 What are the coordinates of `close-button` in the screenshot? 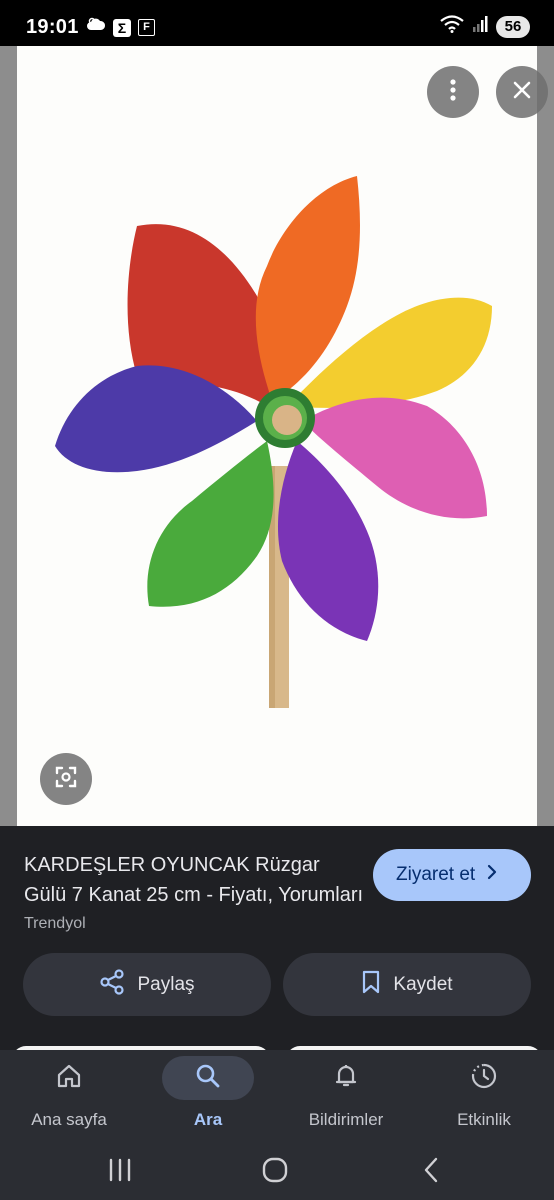 It's located at (522, 92).